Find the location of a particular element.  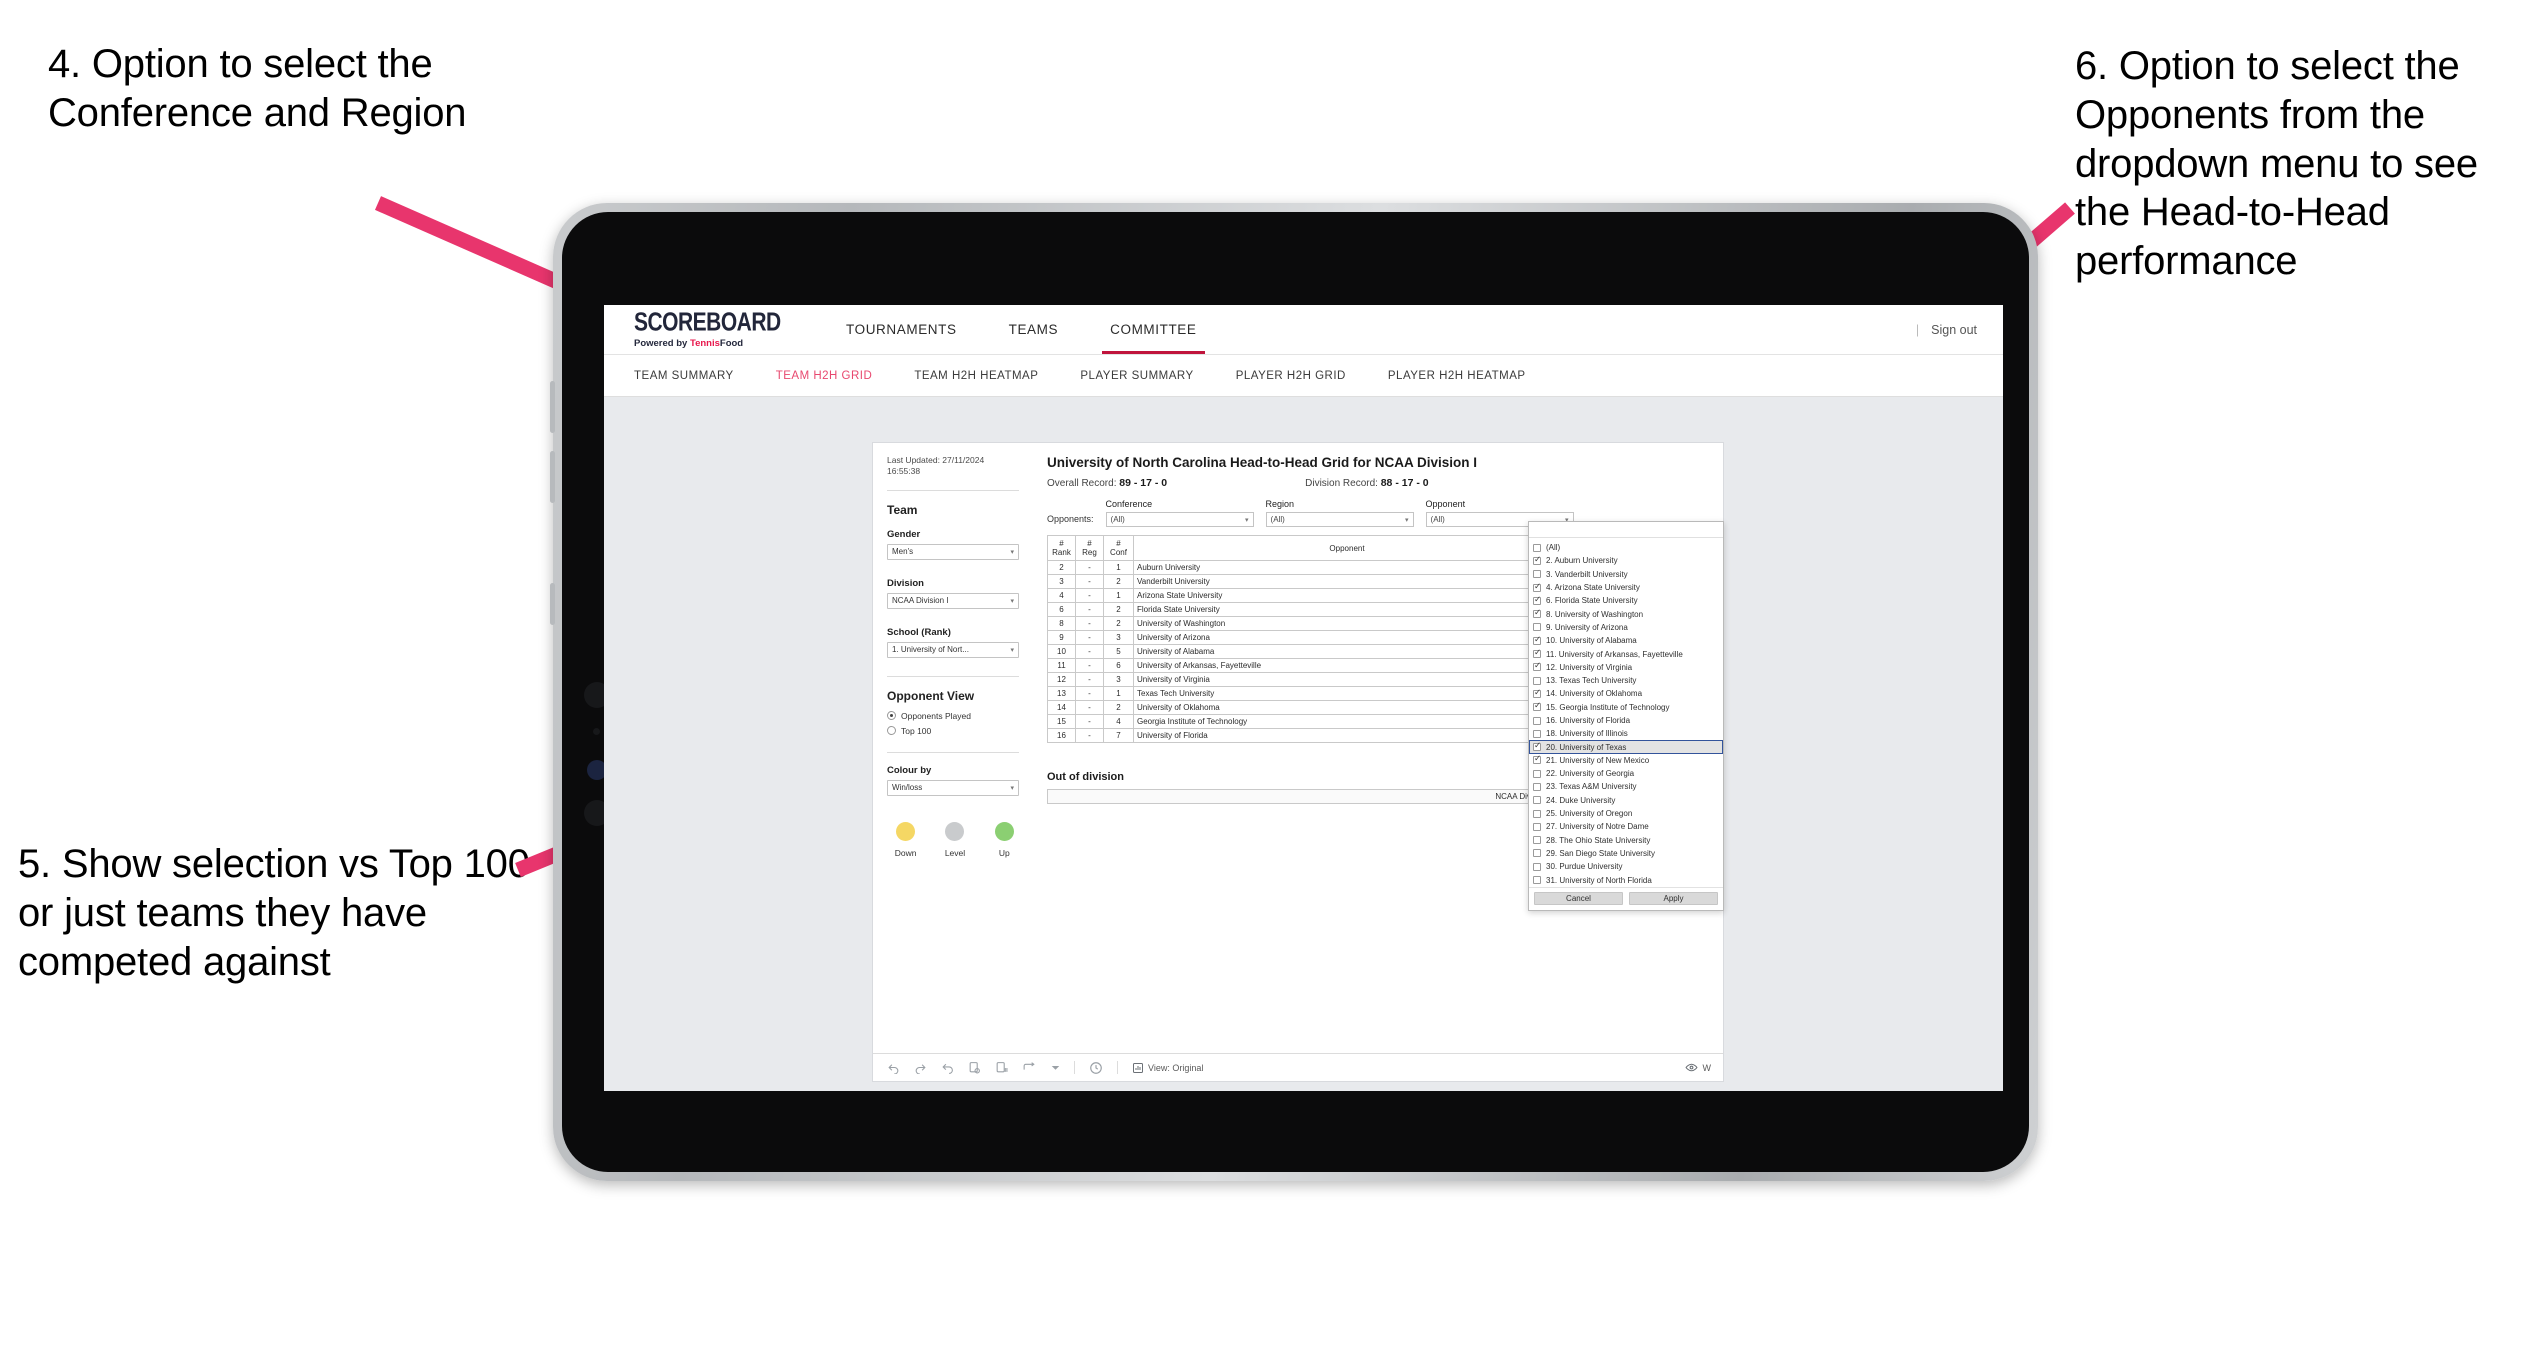

dropdown-option: 20. University of Texas is located at coordinates (1626, 747).